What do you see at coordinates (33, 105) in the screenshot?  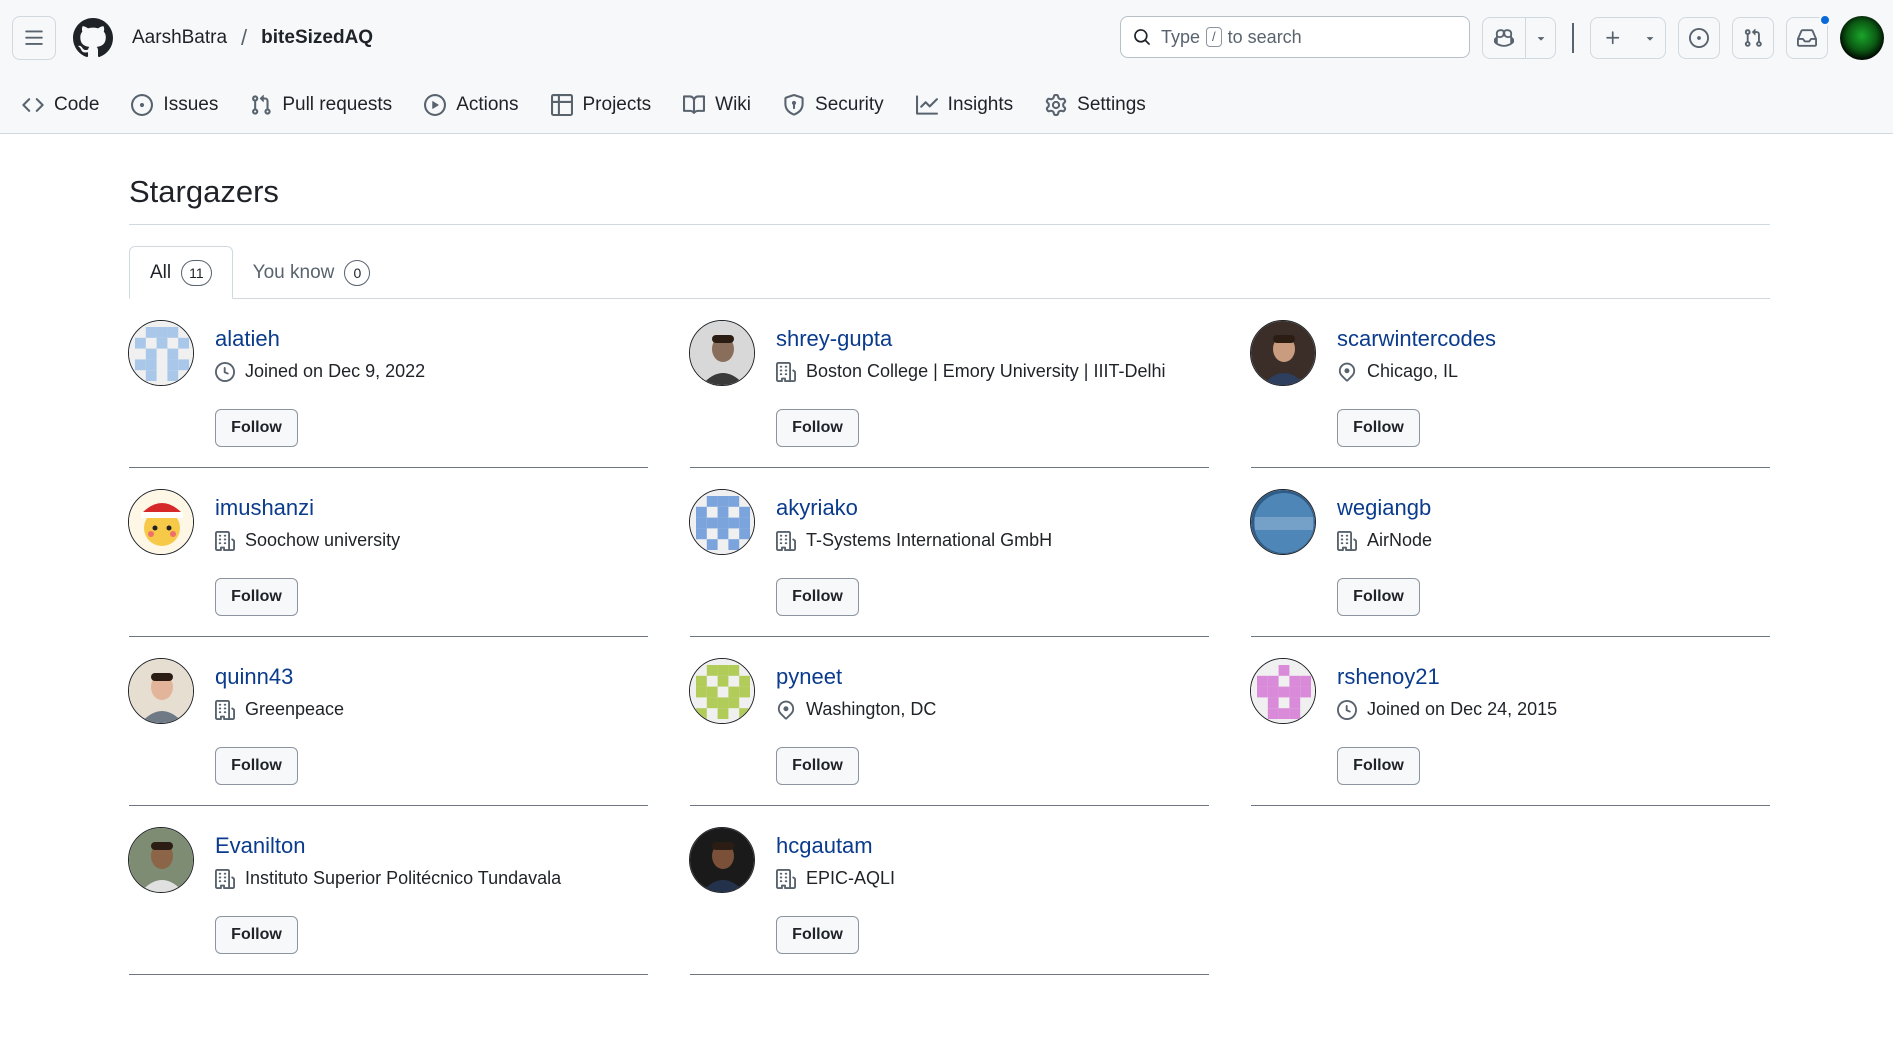 I see `code-icon` at bounding box center [33, 105].